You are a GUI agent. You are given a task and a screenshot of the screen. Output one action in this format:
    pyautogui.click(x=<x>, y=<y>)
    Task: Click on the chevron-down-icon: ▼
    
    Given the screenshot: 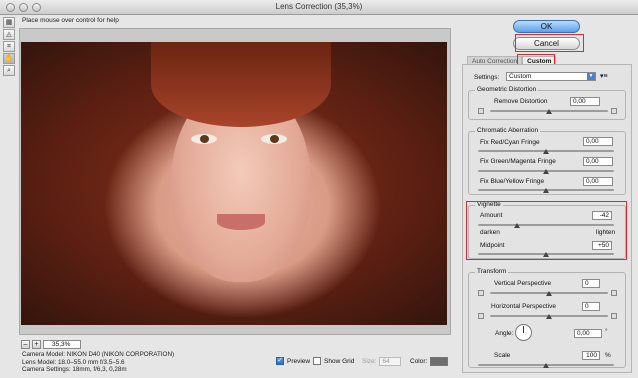 What is the action you would take?
    pyautogui.click(x=591, y=76)
    